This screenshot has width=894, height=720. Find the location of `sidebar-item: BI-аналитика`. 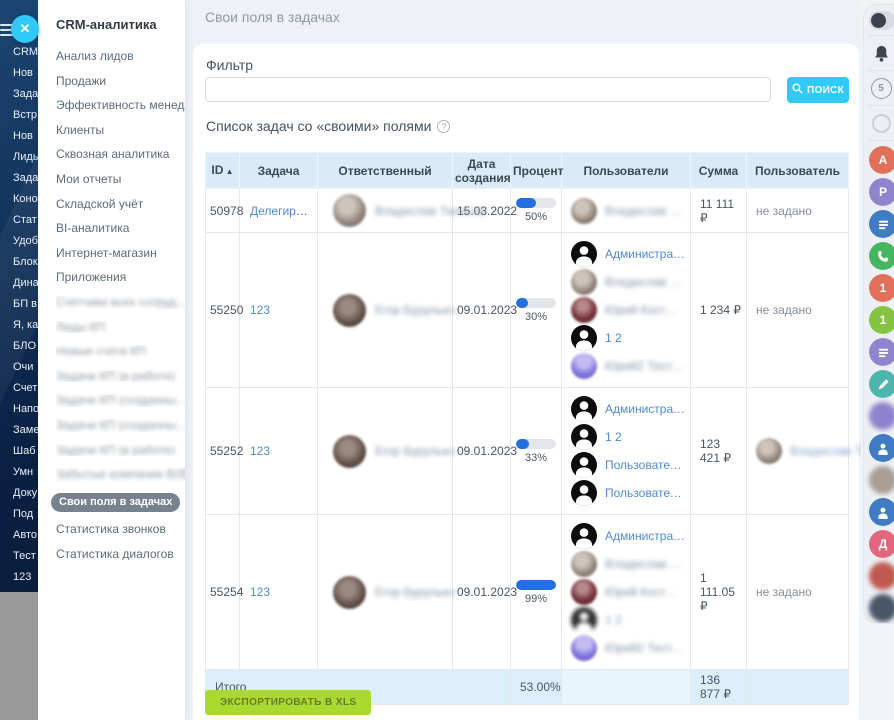

sidebar-item: BI-аналитика is located at coordinates (120, 228).